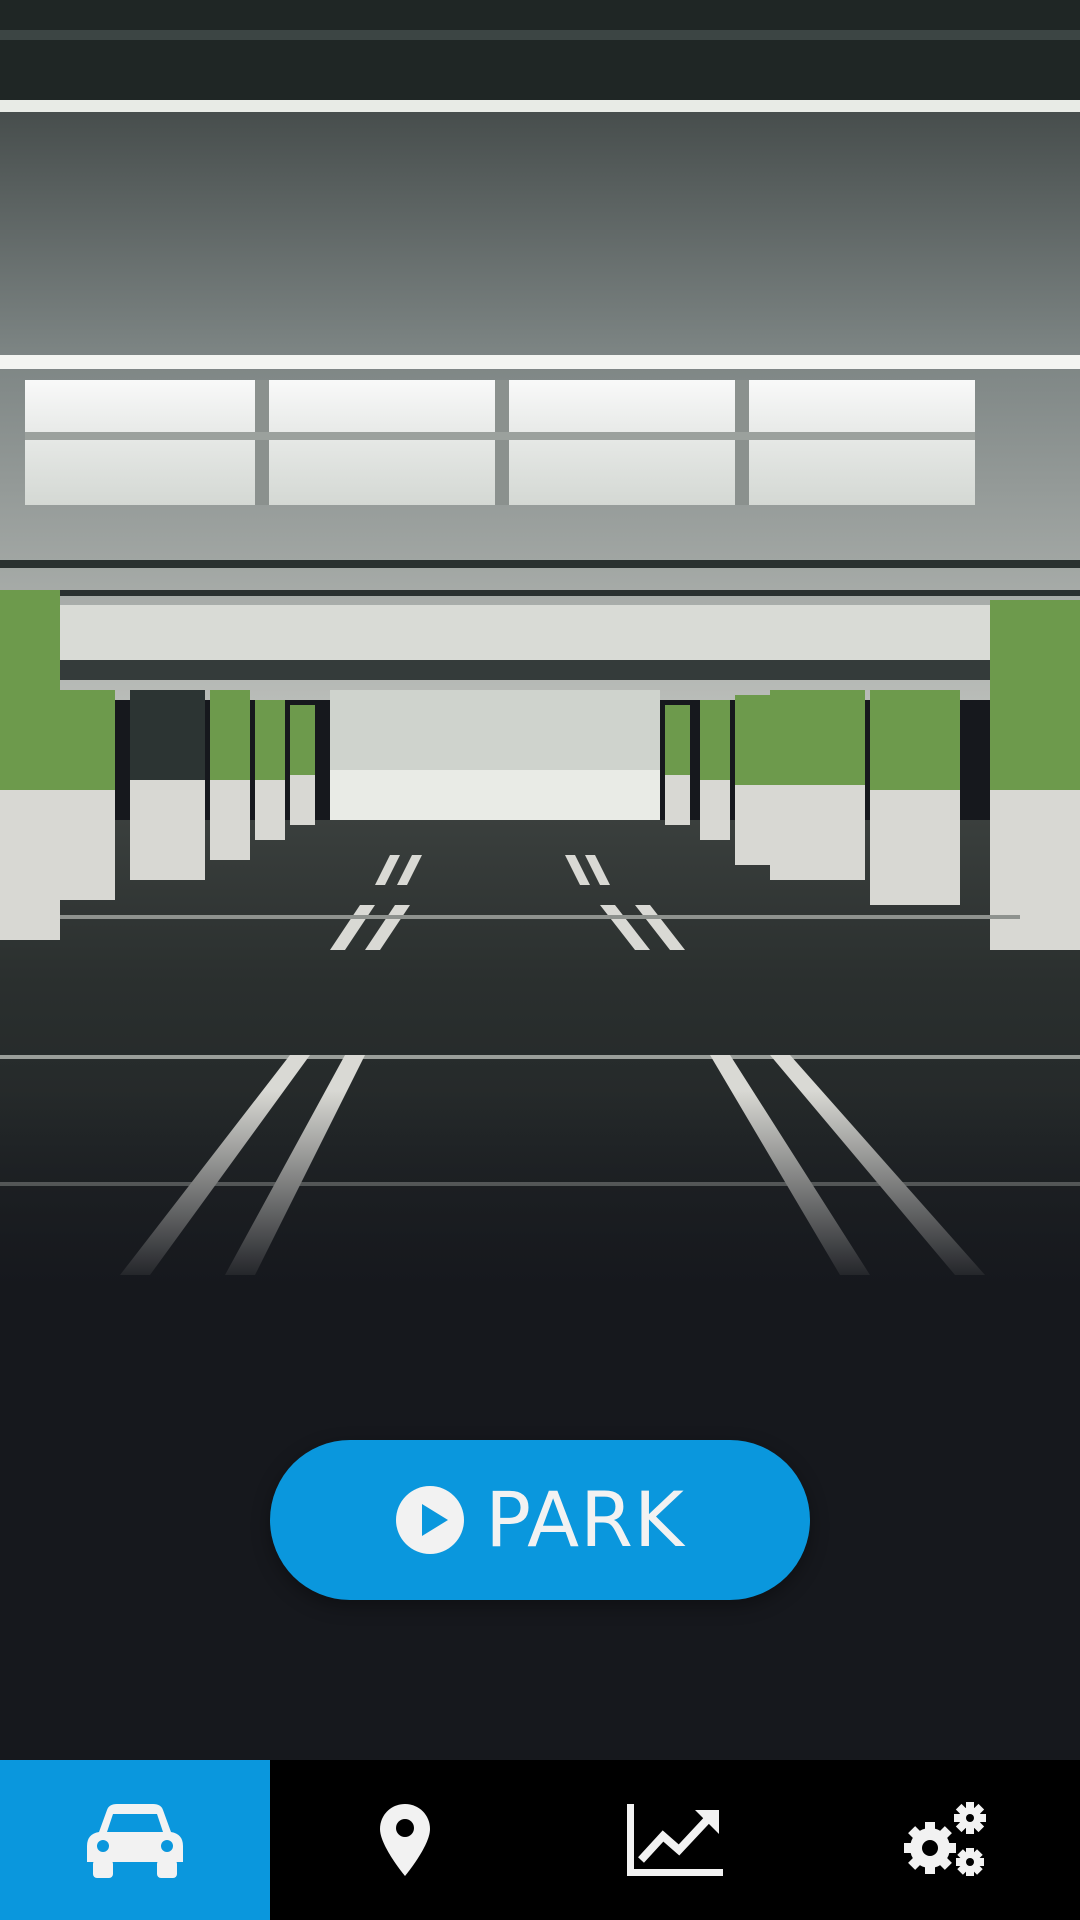 This screenshot has width=1080, height=1920. I want to click on bottom-tab-bar, so click(540, 1840).